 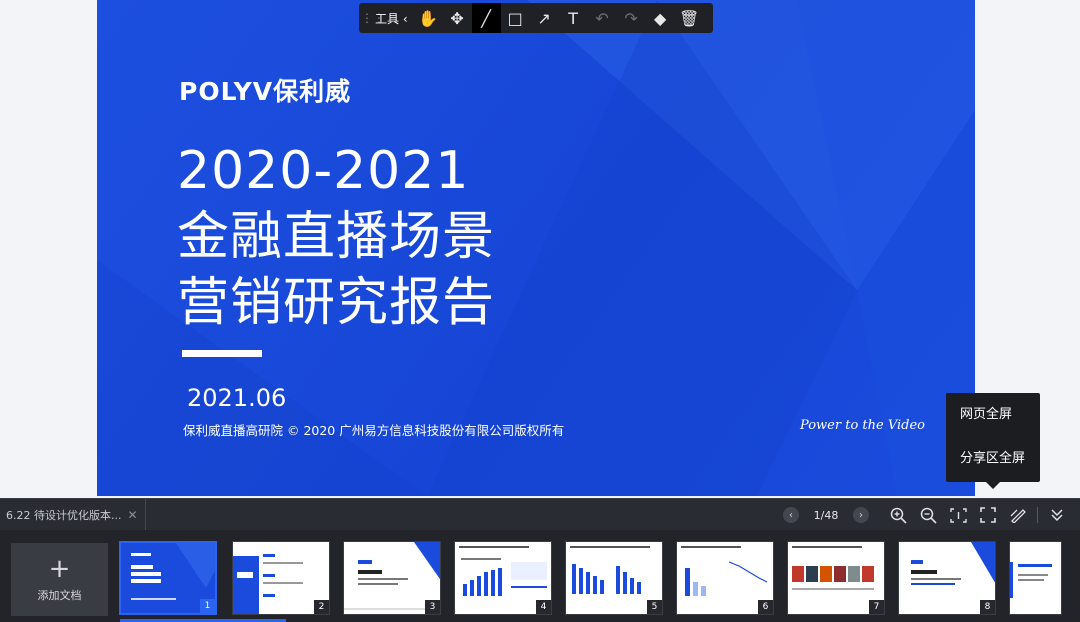 What do you see at coordinates (614, 578) in the screenshot?
I see `slide-thumbnail: 5` at bounding box center [614, 578].